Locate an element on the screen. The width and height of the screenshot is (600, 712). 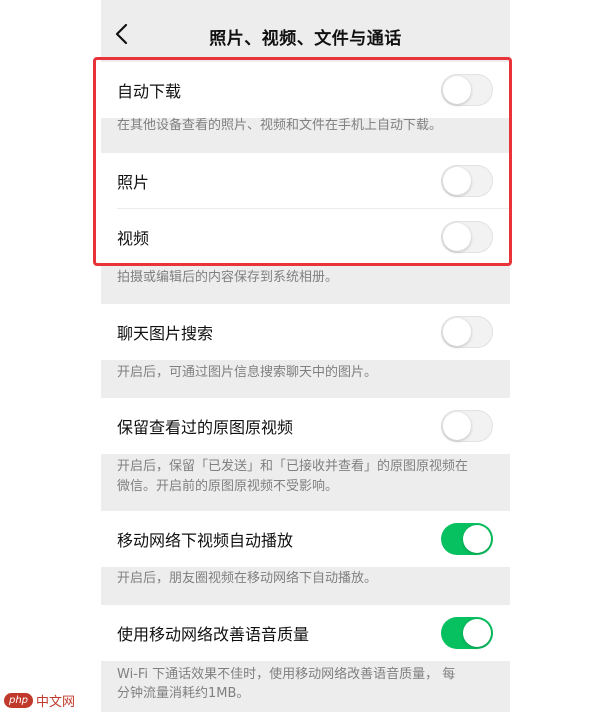
voice-quality-row: 使用移动网络改善语音质量 is located at coordinates (305, 633).